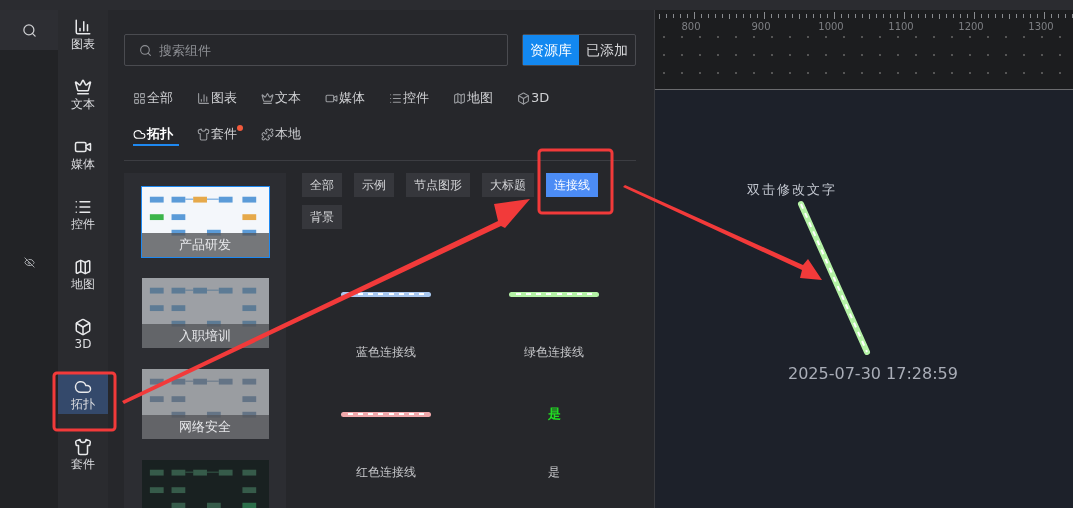 The image size is (1073, 508). What do you see at coordinates (156, 135) in the screenshot?
I see `category-tab: 拓扑` at bounding box center [156, 135].